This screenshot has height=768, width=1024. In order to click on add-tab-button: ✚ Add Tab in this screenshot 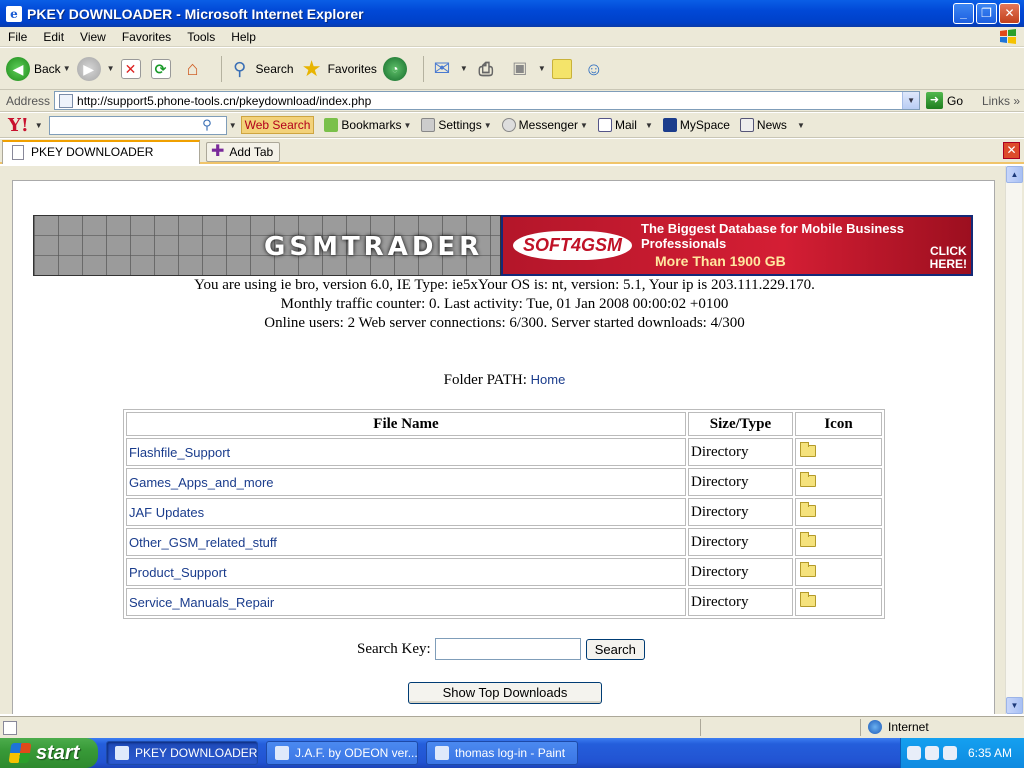, I will do `click(243, 152)`.